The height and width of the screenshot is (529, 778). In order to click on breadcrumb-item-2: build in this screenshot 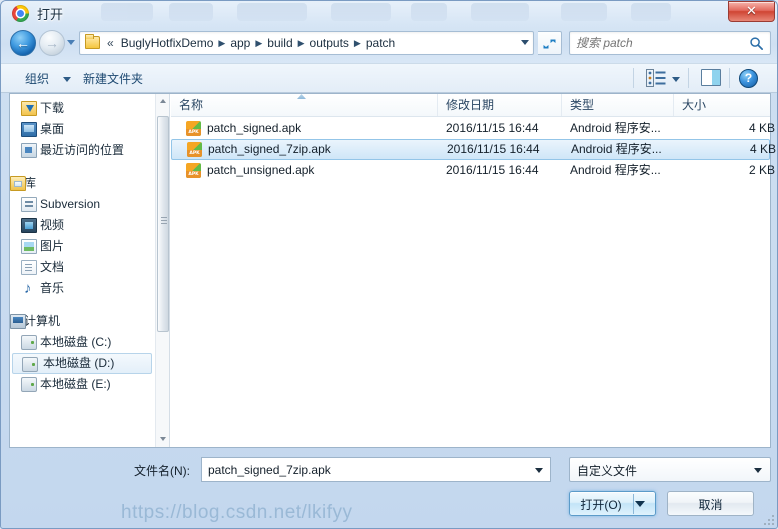, I will do `click(279, 43)`.